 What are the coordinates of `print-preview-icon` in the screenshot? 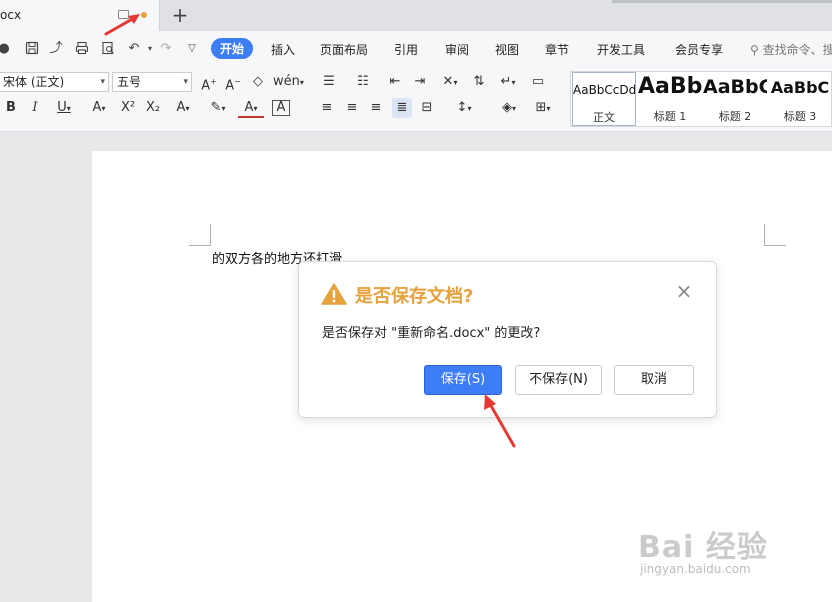 It's located at (108, 49).